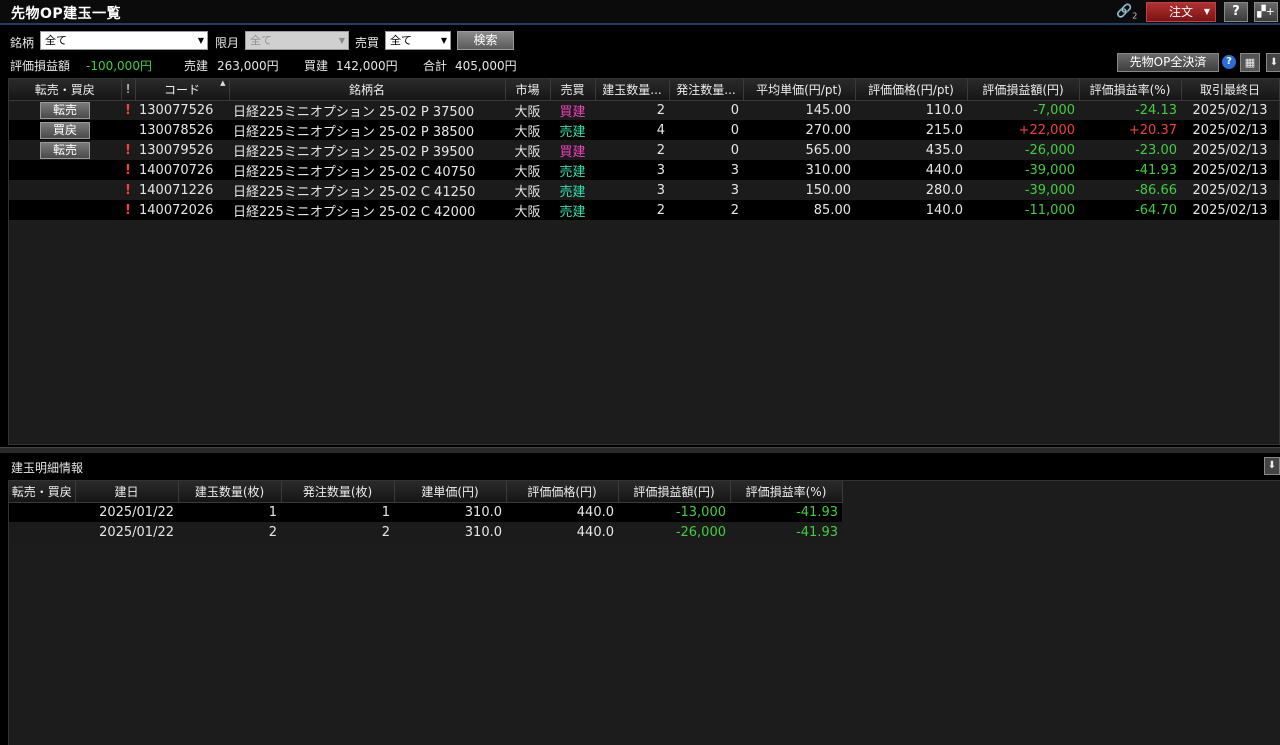 This screenshot has width=1280, height=745. Describe the element at coordinates (572, 150) in the screenshot. I see `side-cell: 買建` at that location.